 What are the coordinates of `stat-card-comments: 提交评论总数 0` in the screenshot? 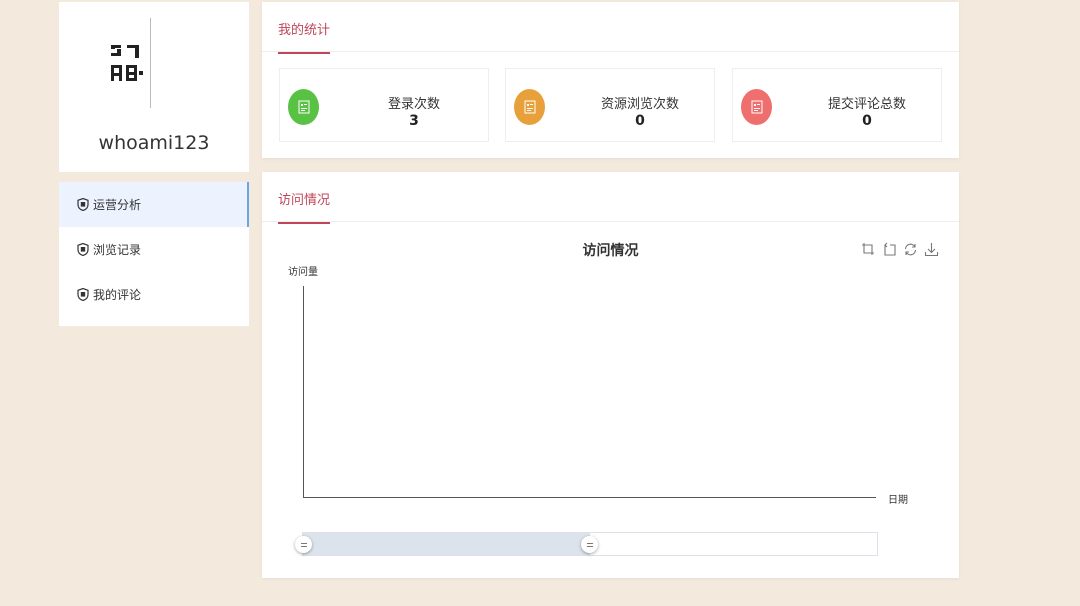 It's located at (837, 105).